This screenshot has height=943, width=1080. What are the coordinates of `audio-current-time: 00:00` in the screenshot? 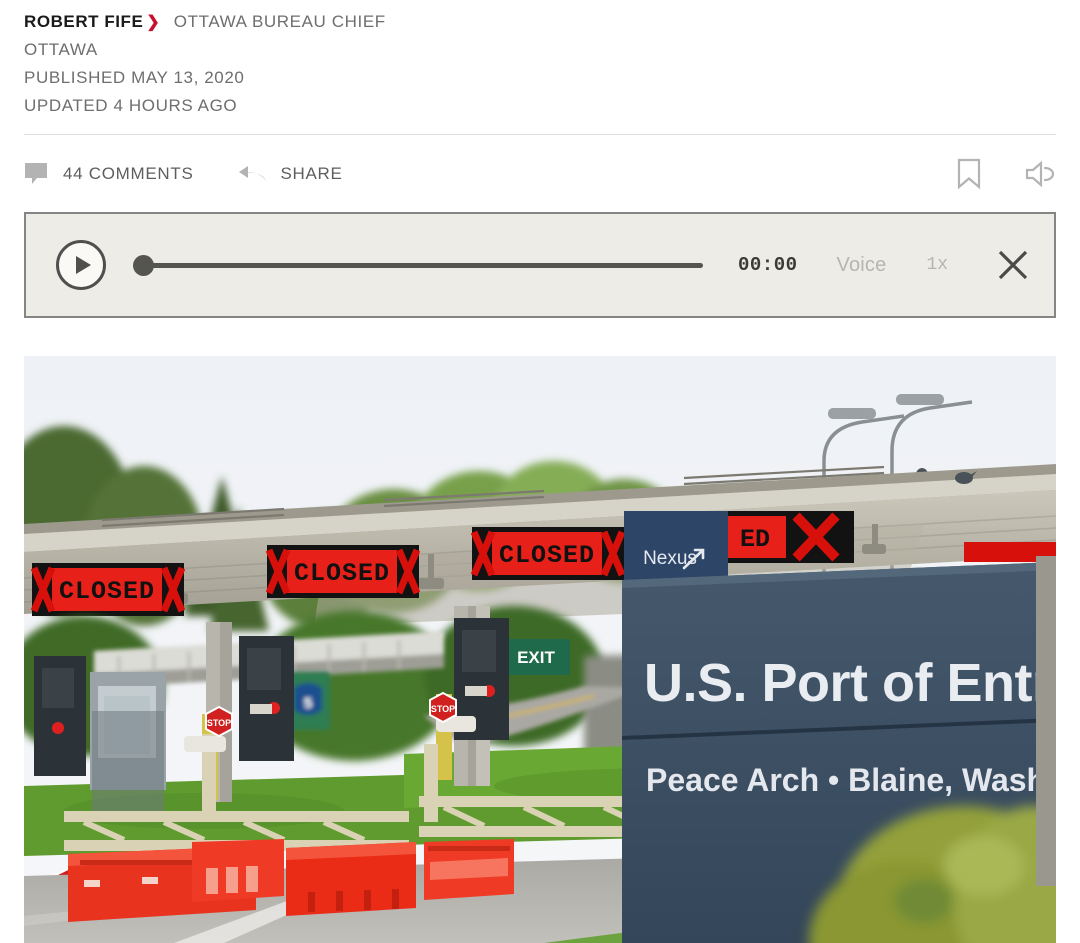 It's located at (768, 265).